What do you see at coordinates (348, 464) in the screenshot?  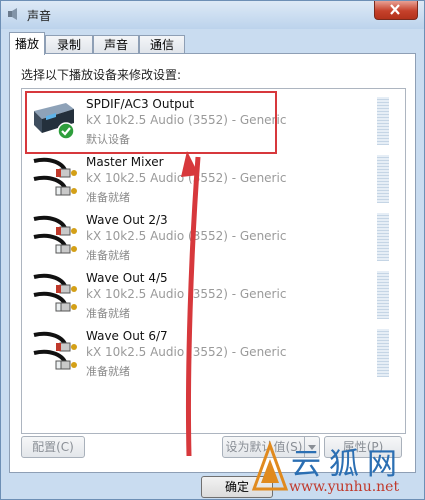 I see `watermark-text: 云狐网` at bounding box center [348, 464].